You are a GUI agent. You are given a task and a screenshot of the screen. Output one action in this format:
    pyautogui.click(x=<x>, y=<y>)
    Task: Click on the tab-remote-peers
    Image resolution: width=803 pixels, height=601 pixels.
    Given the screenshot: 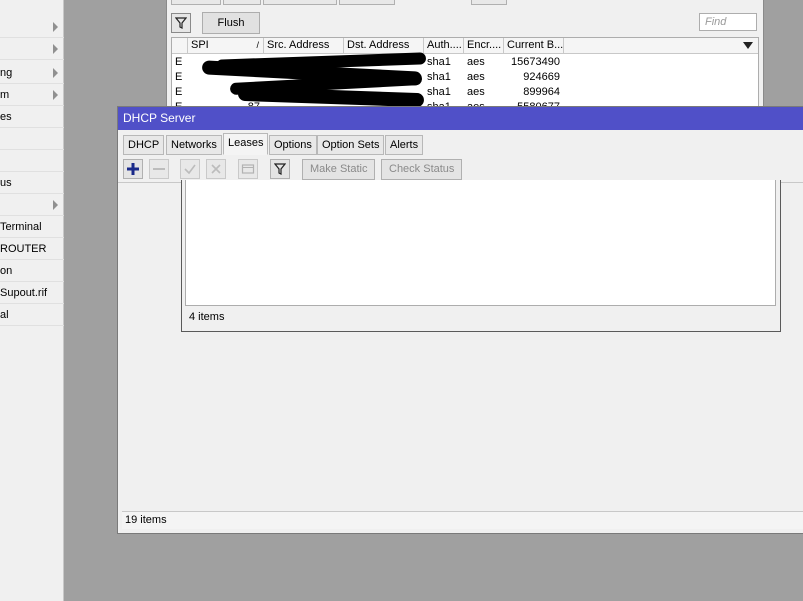 What is the action you would take?
    pyautogui.click(x=300, y=2)
    